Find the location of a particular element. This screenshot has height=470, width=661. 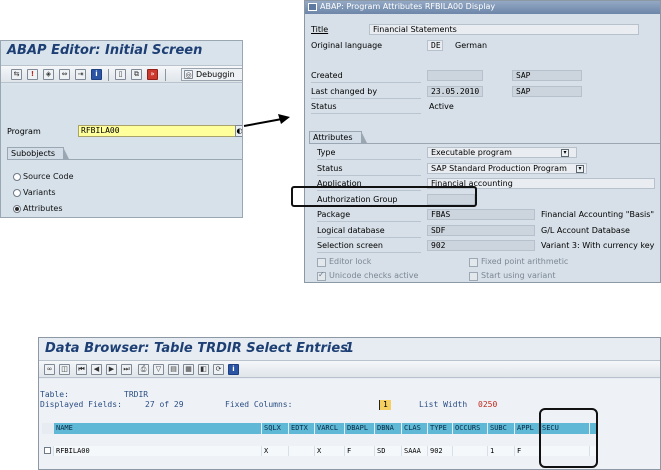

list-width-value: 0250 is located at coordinates (488, 404).